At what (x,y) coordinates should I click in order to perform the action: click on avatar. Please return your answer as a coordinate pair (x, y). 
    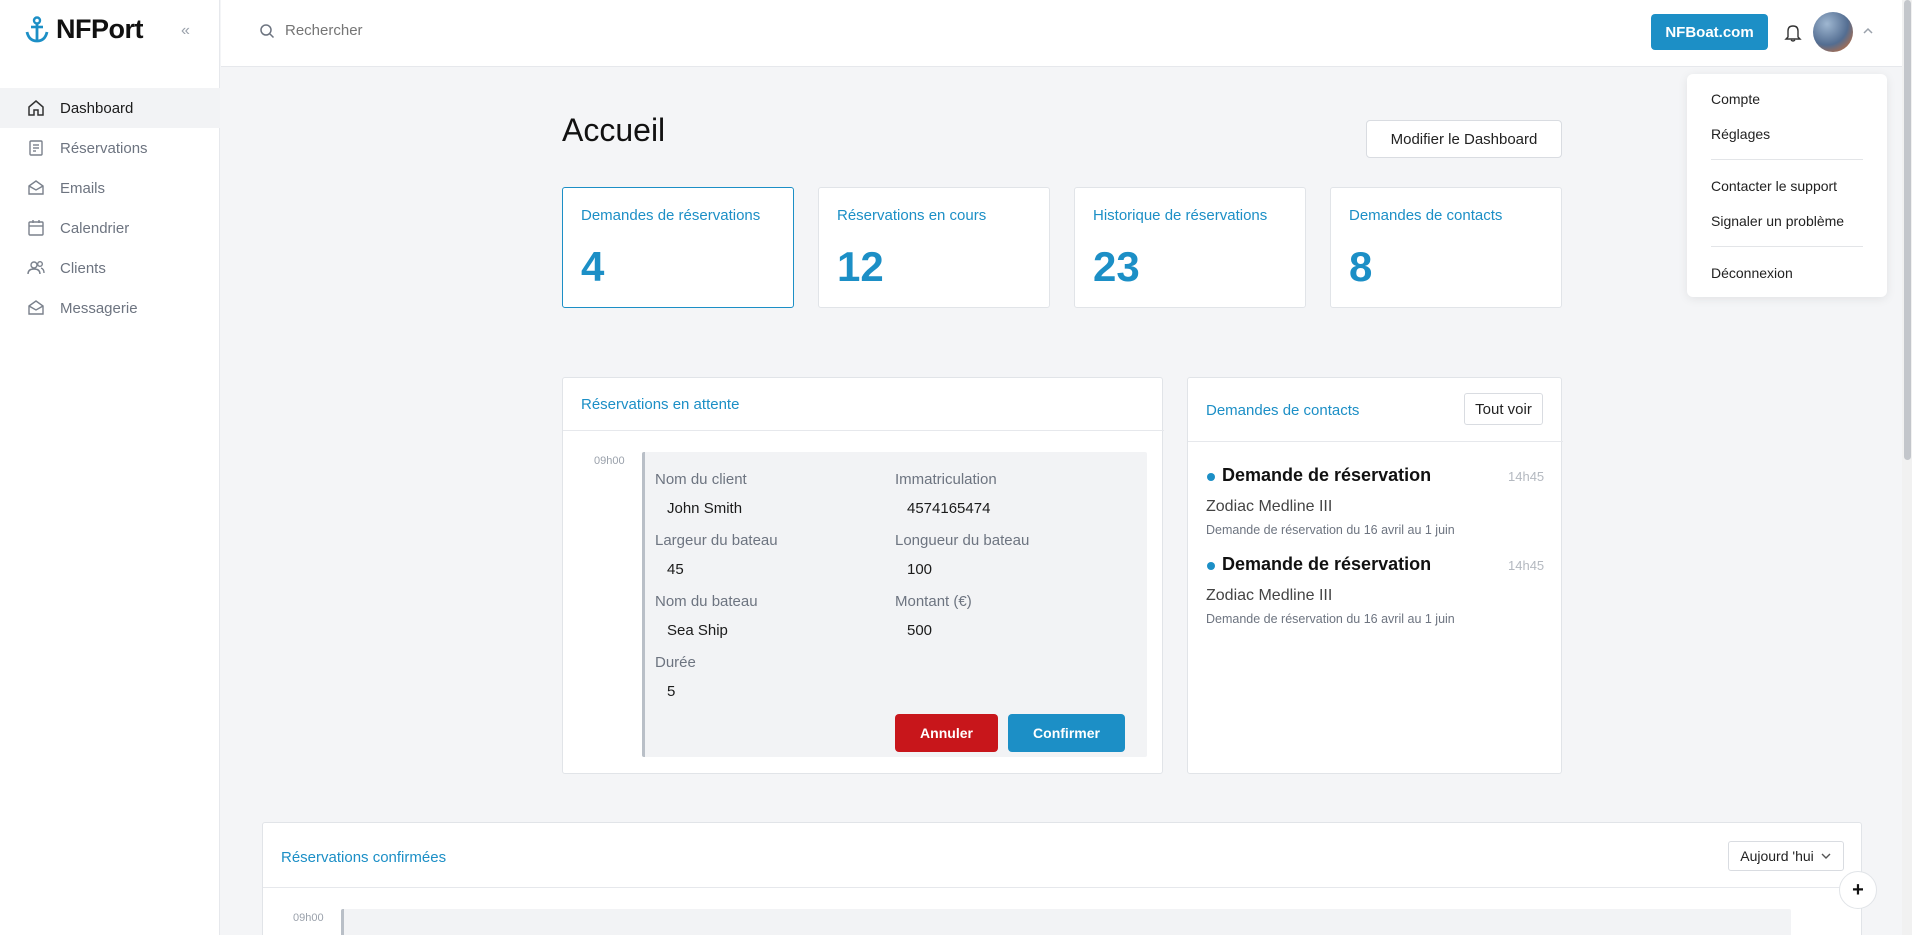
    Looking at the image, I should click on (1833, 32).